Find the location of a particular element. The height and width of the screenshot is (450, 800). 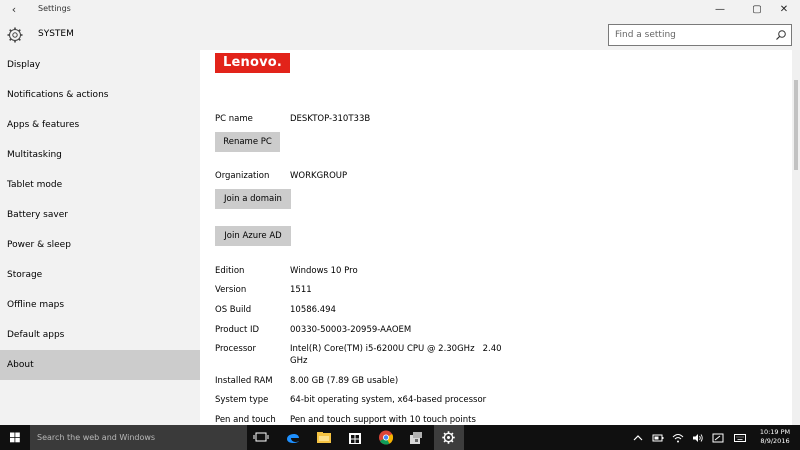

pc-name-value: DESKTOP-310T33B is located at coordinates (330, 119).